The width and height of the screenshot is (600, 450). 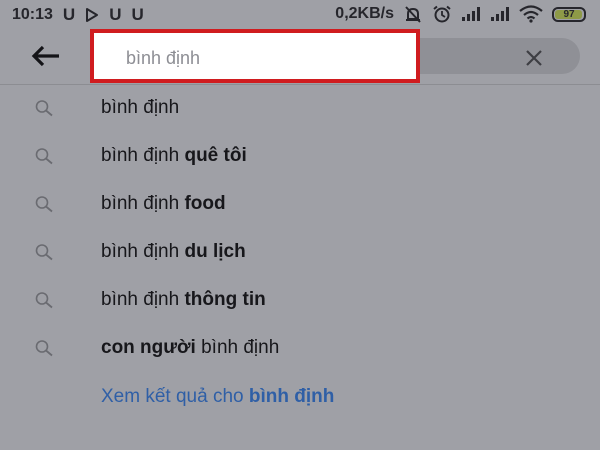 I want to click on suggestion-item: bình định, so click(x=300, y=108).